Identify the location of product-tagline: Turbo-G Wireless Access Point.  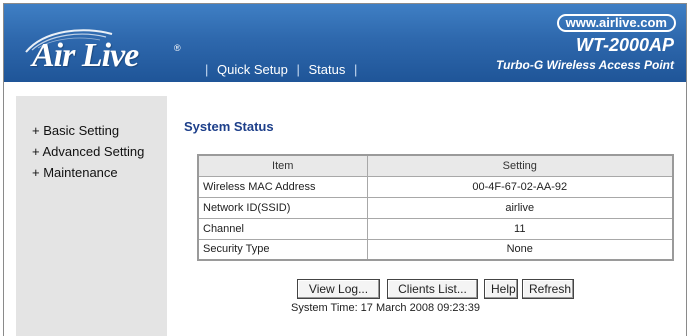
(585, 65).